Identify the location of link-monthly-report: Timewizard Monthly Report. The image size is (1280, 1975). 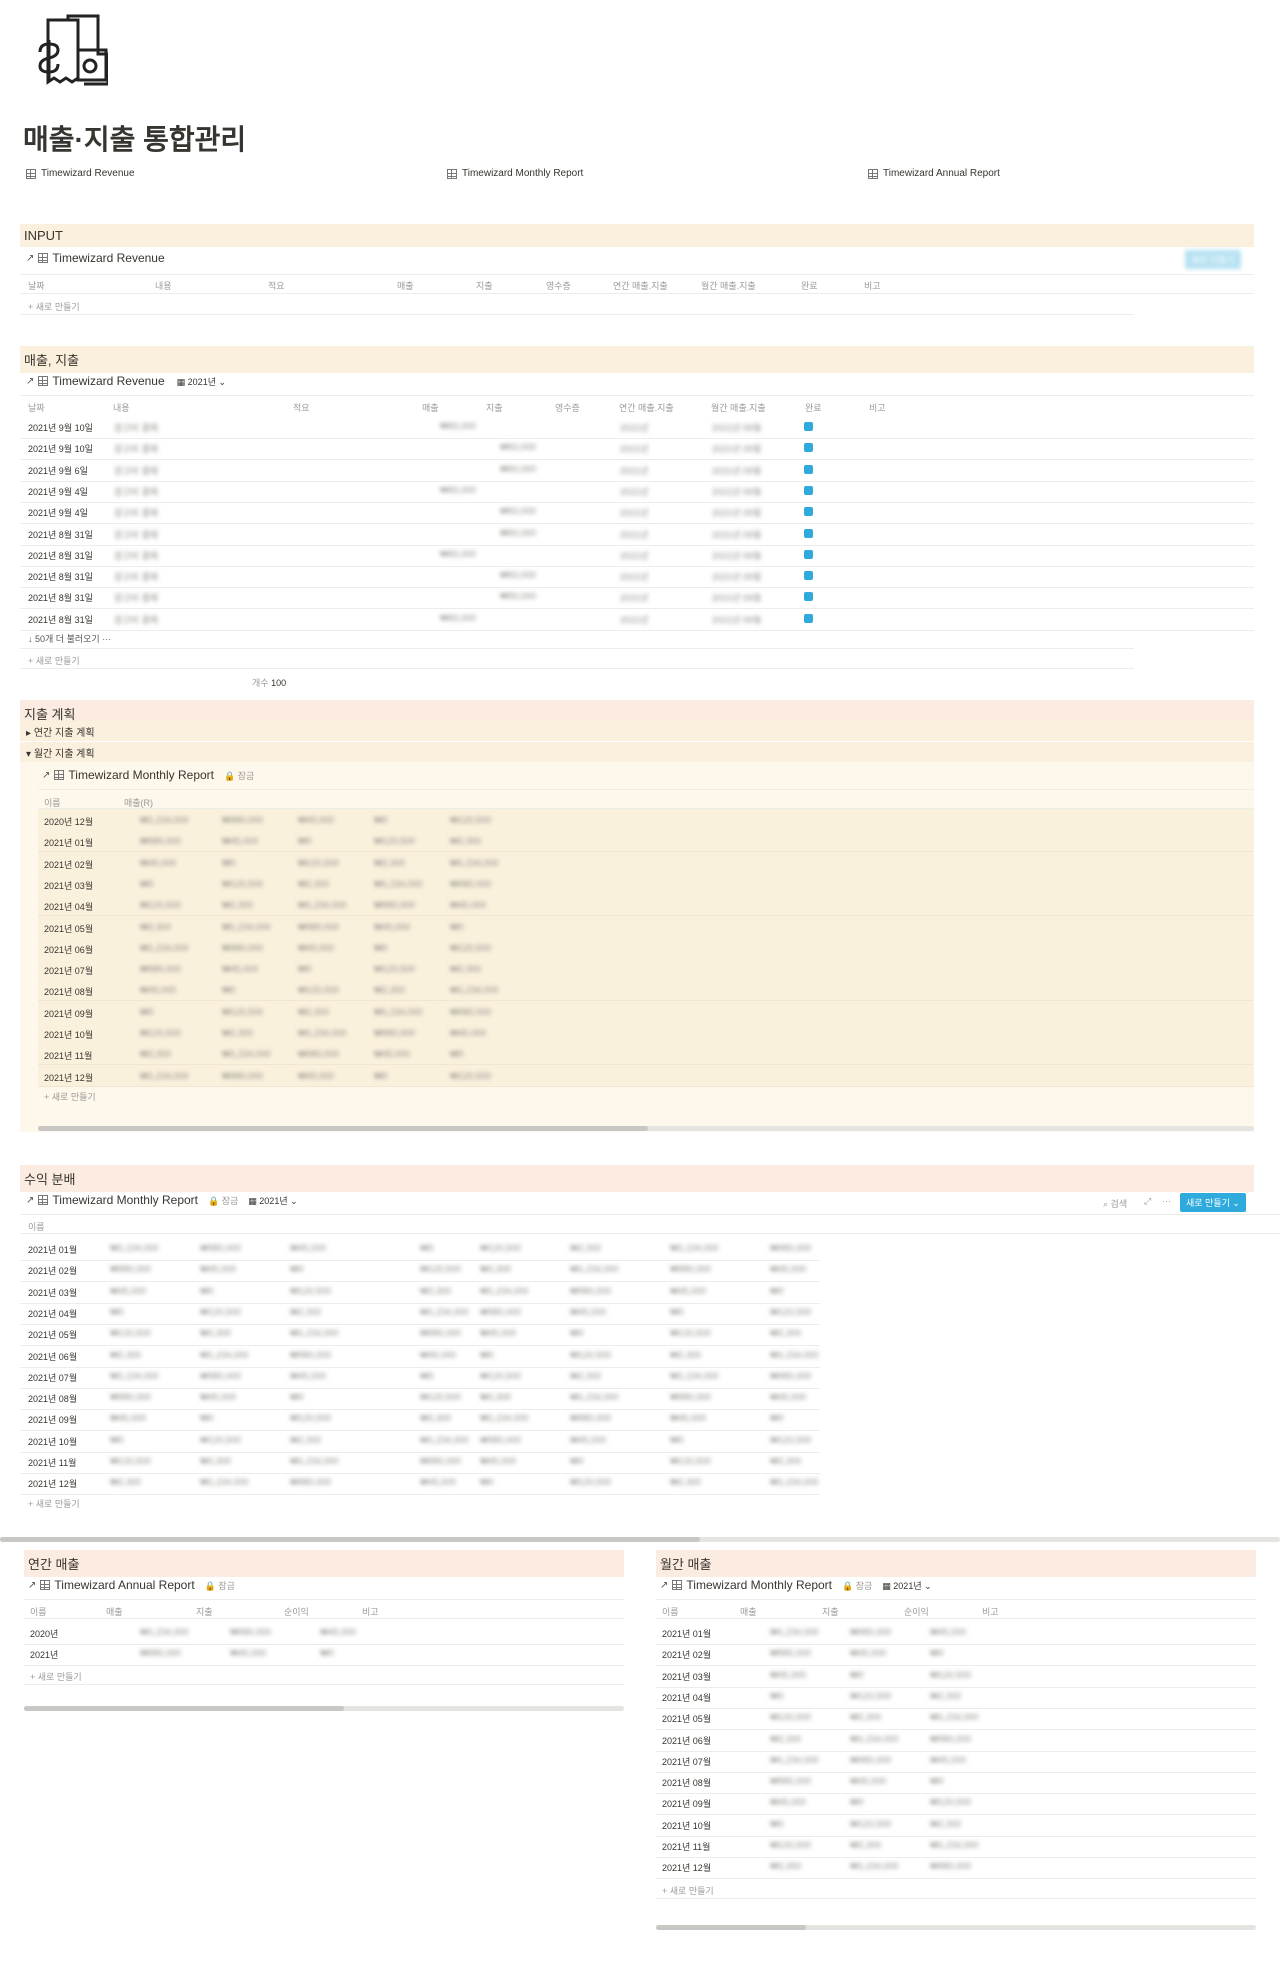
(515, 173).